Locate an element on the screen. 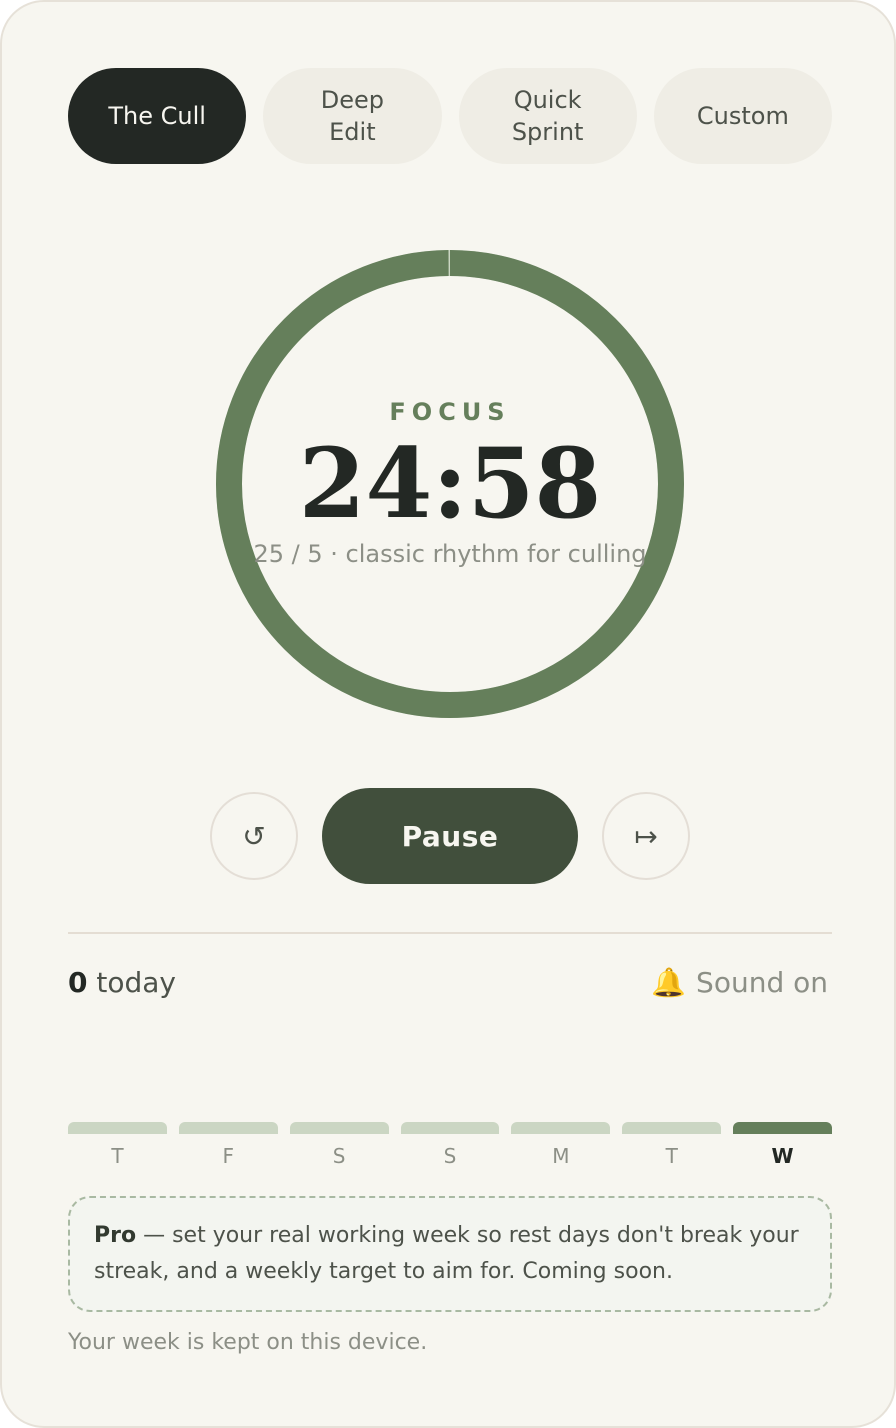 This screenshot has height=1428, width=896. week-day-label: M is located at coordinates (561, 1156).